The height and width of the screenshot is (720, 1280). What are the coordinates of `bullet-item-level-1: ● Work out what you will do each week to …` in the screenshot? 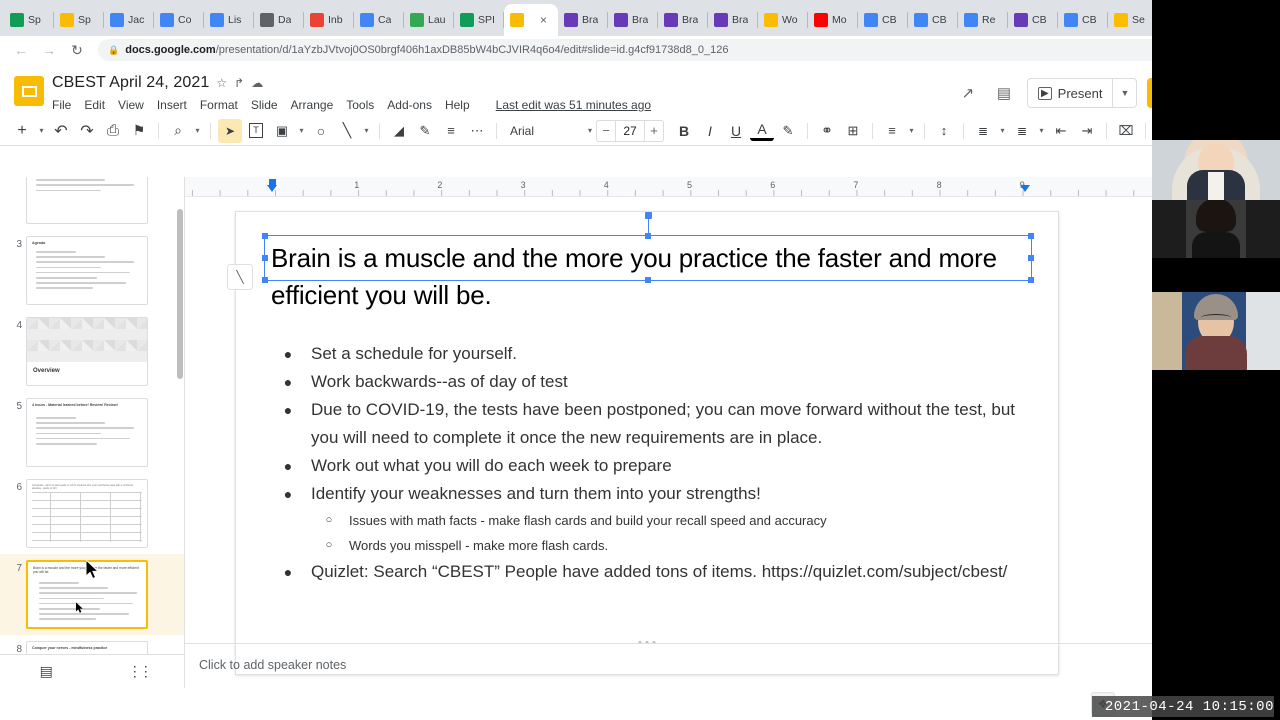 It's located at (654, 466).